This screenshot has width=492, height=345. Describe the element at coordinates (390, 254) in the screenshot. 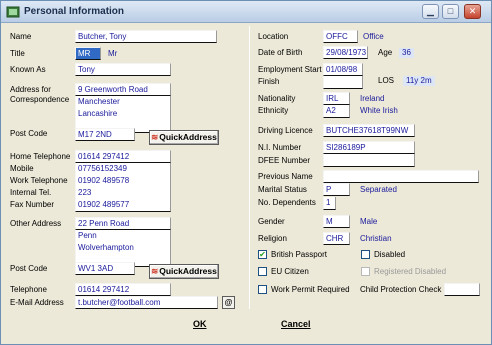

I see `disabled-label: Disabled` at that location.